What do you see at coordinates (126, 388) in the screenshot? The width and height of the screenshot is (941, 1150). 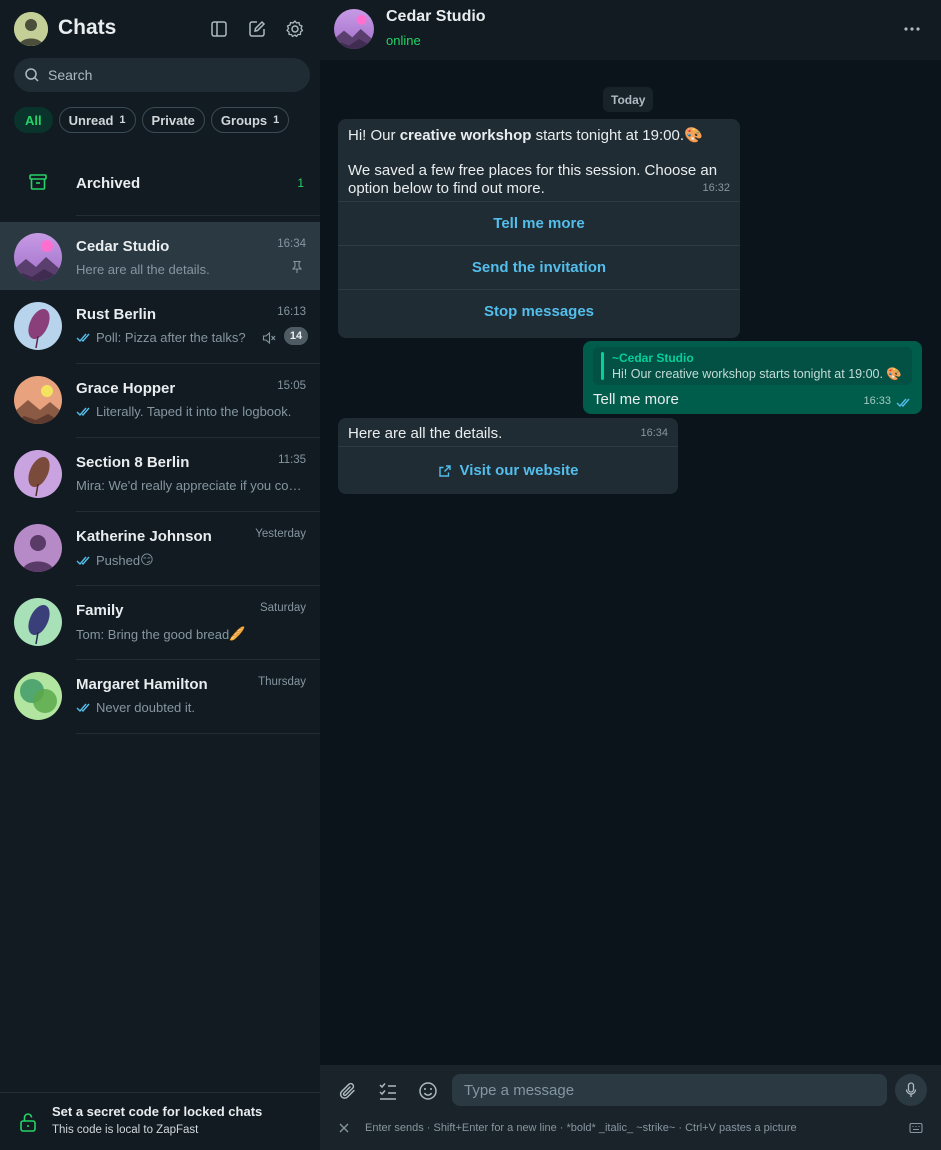 I see `chat-name: Grace Hopper` at bounding box center [126, 388].